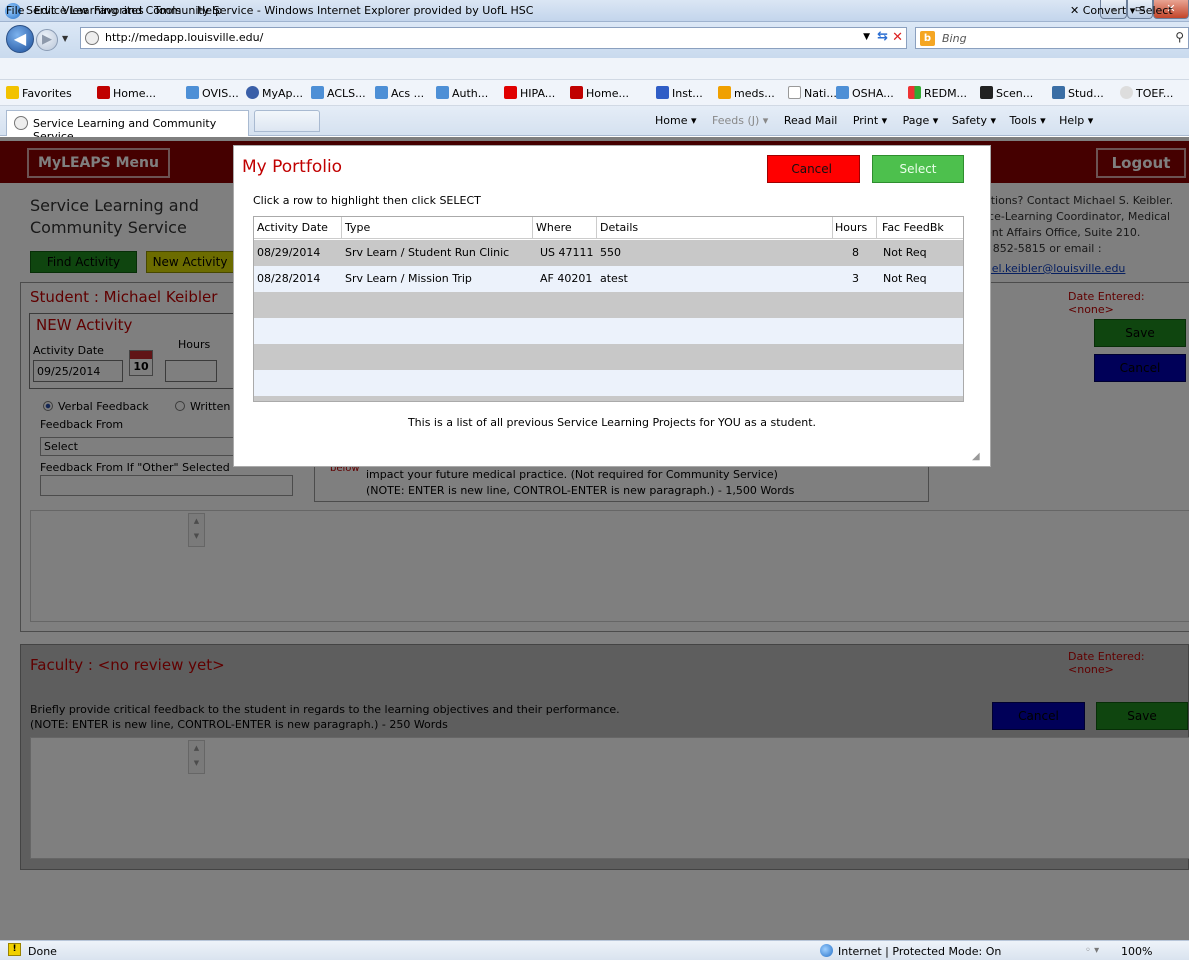 The height and width of the screenshot is (960, 1189). Describe the element at coordinates (794, 92) in the screenshot. I see `info-icon` at that location.